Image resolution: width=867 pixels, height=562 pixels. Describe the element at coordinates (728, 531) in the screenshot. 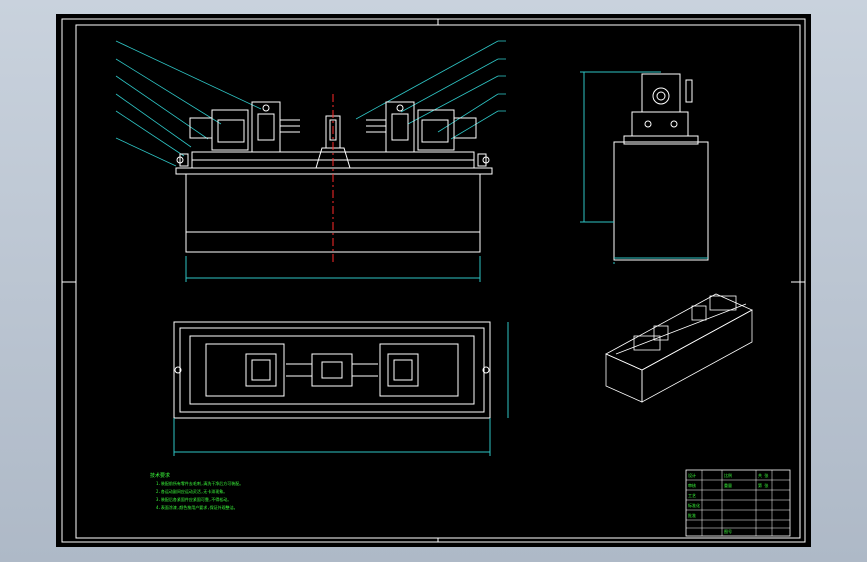

I see `title-block-cell-10: 图号` at that location.